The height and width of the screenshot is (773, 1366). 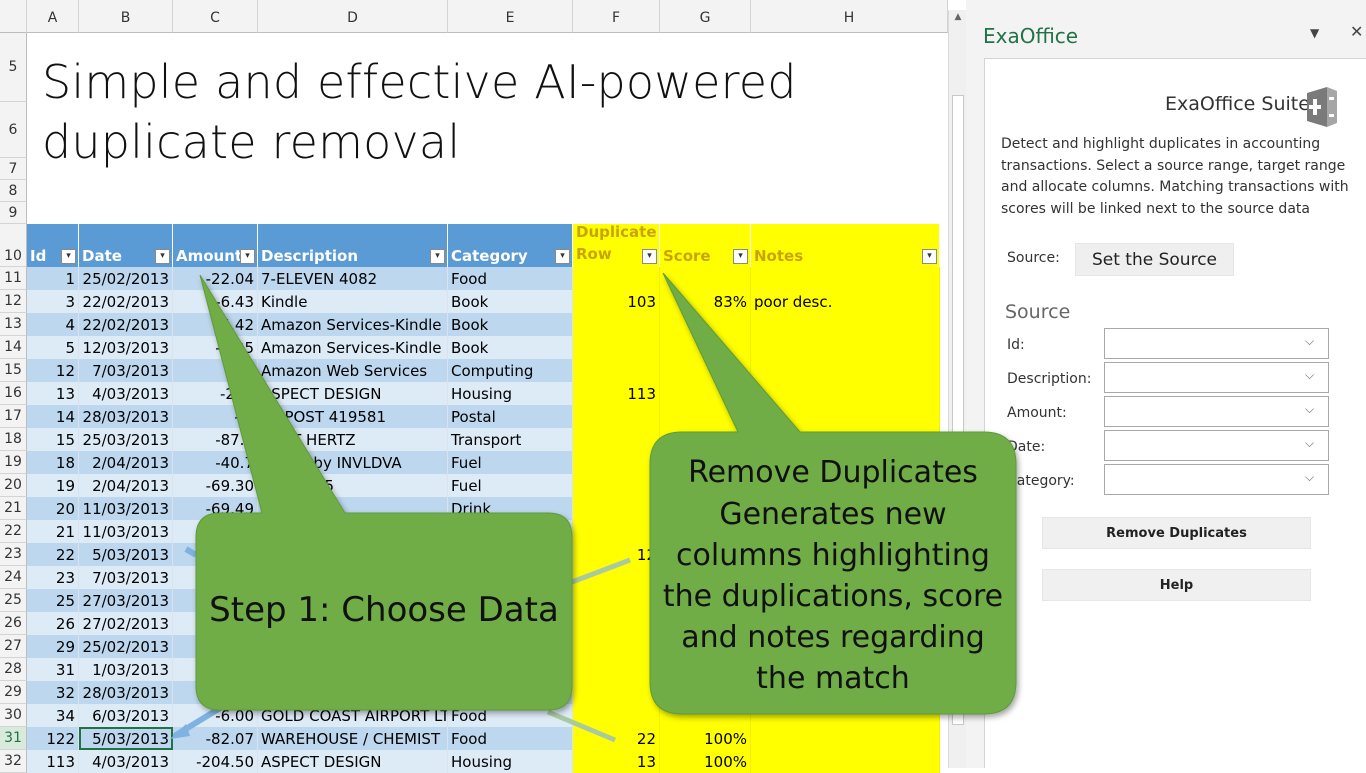 I want to click on remove-callout-line-2: columns highlighting, so click(x=833, y=555).